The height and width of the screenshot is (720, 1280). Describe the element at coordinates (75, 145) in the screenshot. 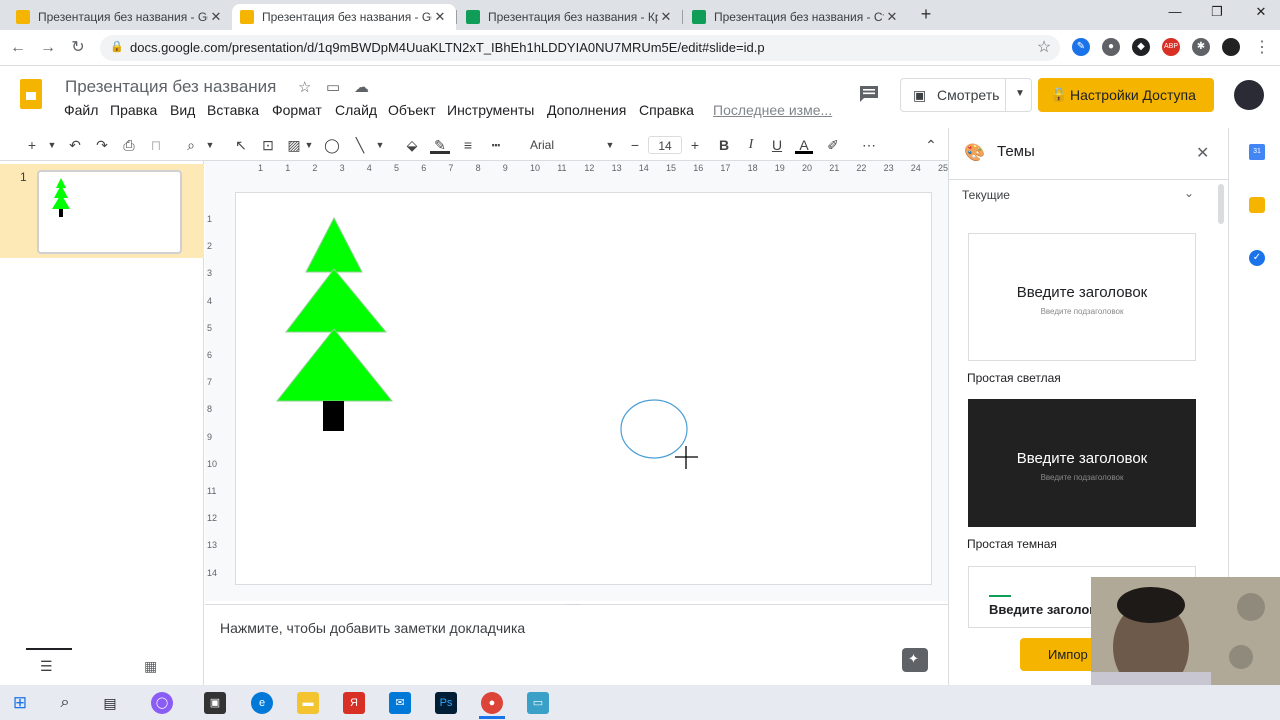

I see `undo-icon: ↶` at that location.